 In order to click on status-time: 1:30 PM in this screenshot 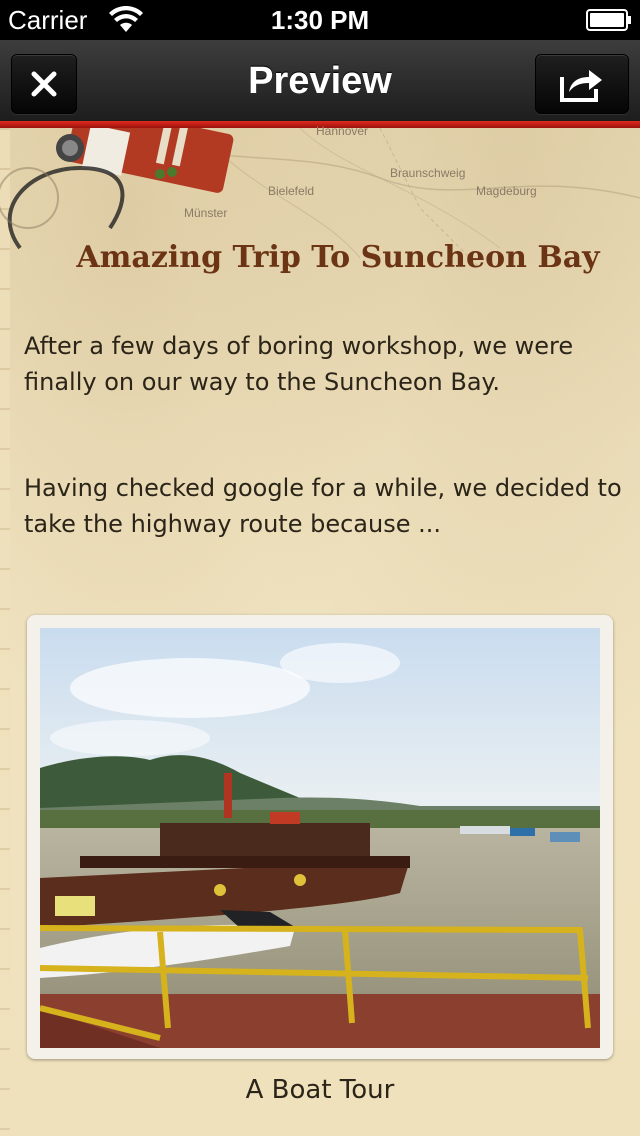, I will do `click(320, 20)`.